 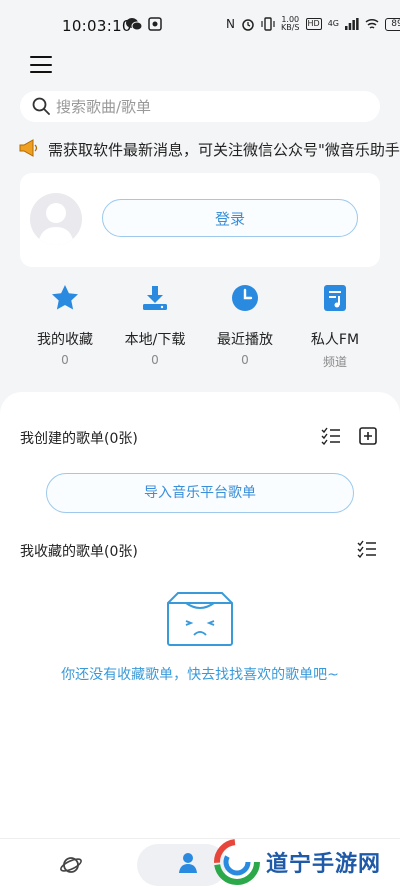 I want to click on planet-icon, so click(x=71, y=865).